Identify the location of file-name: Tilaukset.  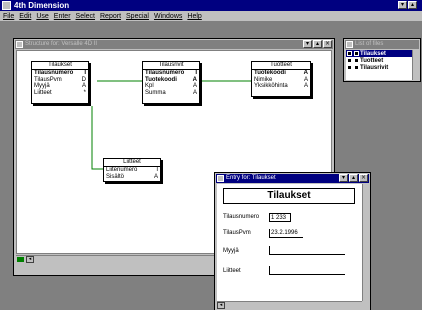
(373, 53).